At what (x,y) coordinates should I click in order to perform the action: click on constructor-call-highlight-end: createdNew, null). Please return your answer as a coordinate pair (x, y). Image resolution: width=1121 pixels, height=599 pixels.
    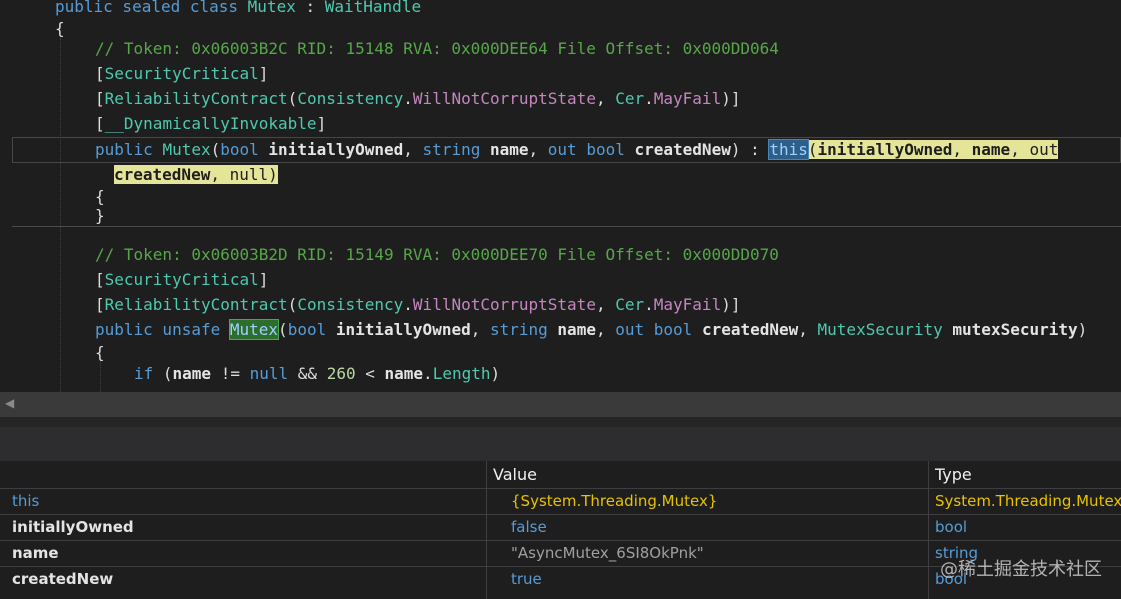
    Looking at the image, I should click on (196, 174).